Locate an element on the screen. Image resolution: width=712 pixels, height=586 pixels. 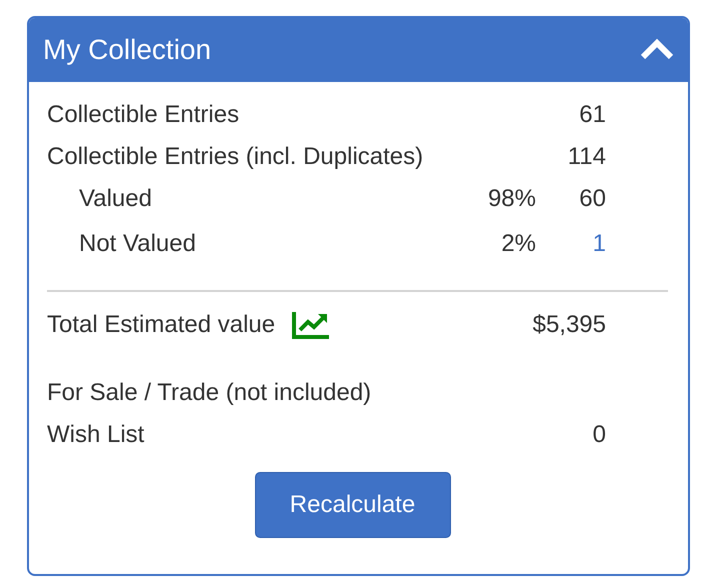
total-label: Total Estimated value is located at coordinates (161, 325).